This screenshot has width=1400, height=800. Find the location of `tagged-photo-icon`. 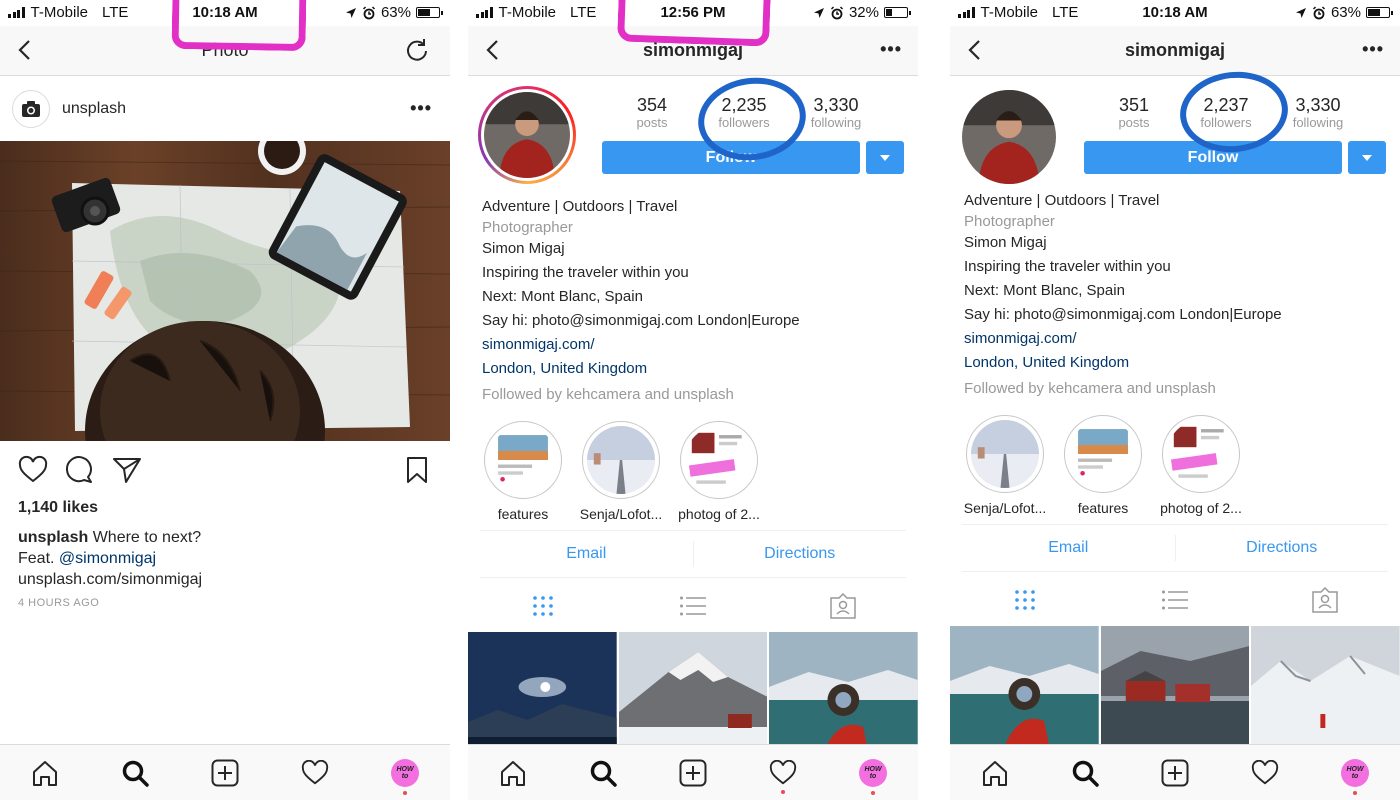

tagged-photo-icon is located at coordinates (1325, 600).